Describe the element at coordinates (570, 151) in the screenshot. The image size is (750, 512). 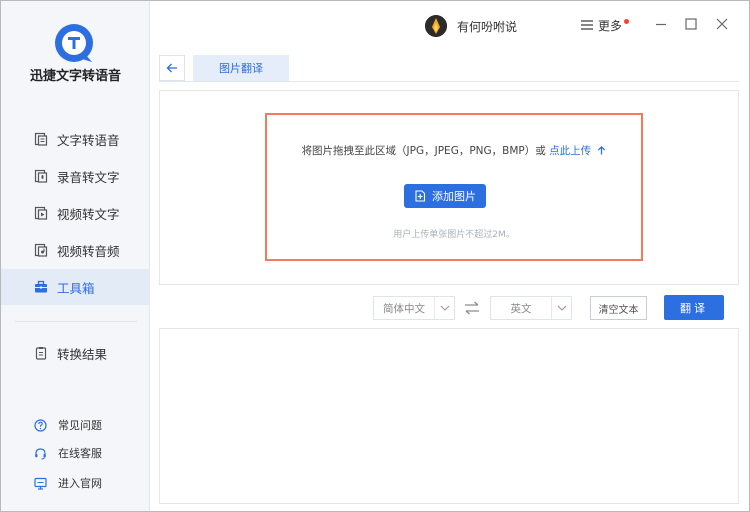
I see `upload-link-label: 点此上传` at that location.